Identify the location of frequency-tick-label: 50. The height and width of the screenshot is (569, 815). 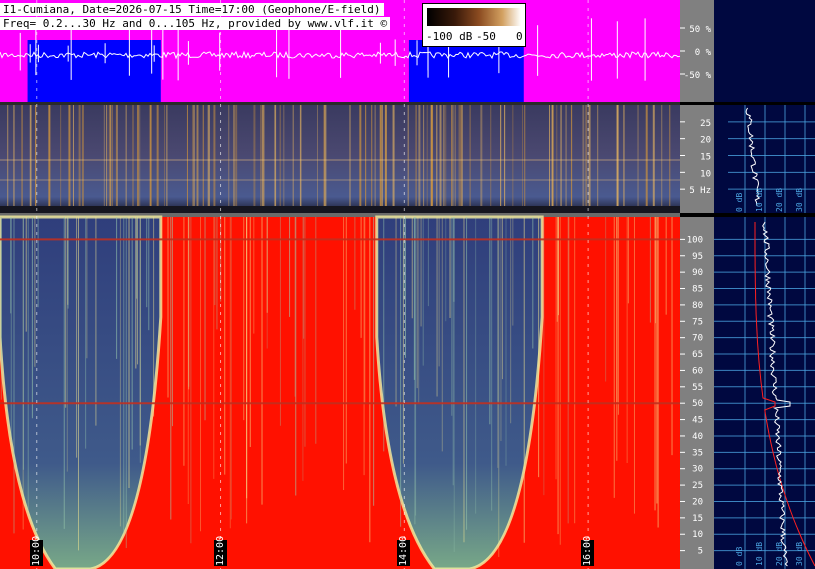
(697, 404).